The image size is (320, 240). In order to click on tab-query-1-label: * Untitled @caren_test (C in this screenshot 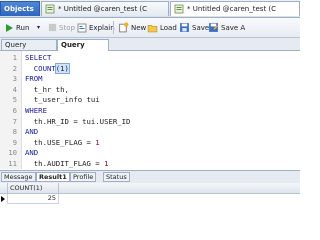, I will do `click(103, 9)`.